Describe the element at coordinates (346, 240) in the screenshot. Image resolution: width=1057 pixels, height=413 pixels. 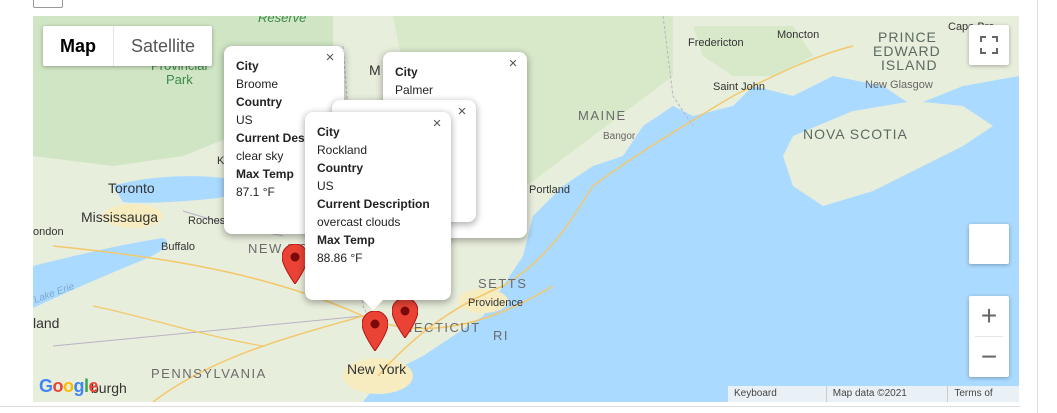
I see `iw-field-label: Max Temp` at that location.